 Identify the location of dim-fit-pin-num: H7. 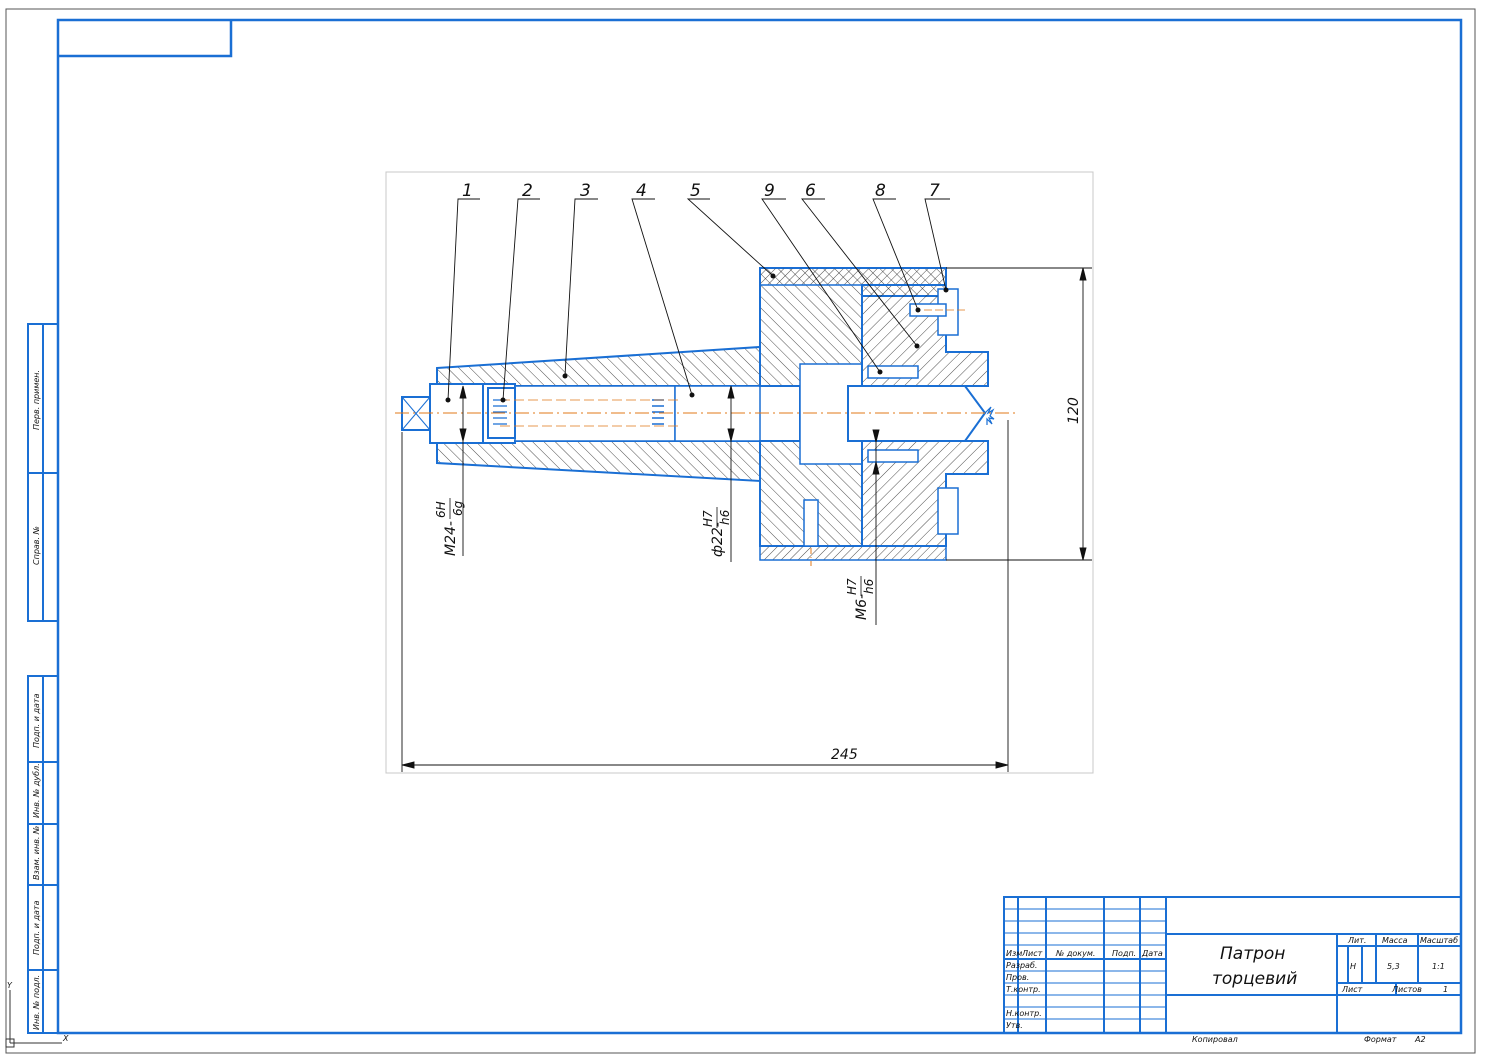
(852, 586).